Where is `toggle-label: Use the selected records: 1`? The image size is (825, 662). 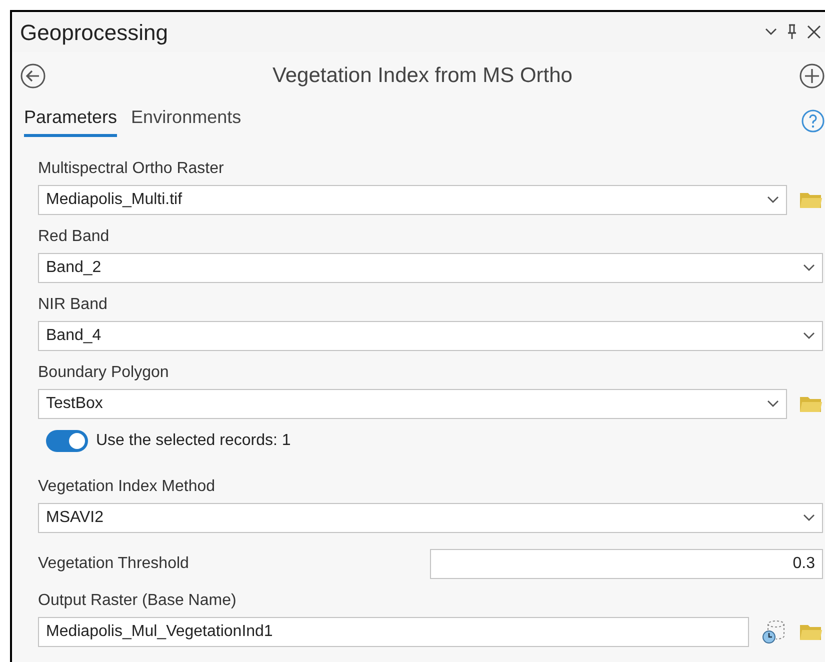 toggle-label: Use the selected records: 1 is located at coordinates (193, 441).